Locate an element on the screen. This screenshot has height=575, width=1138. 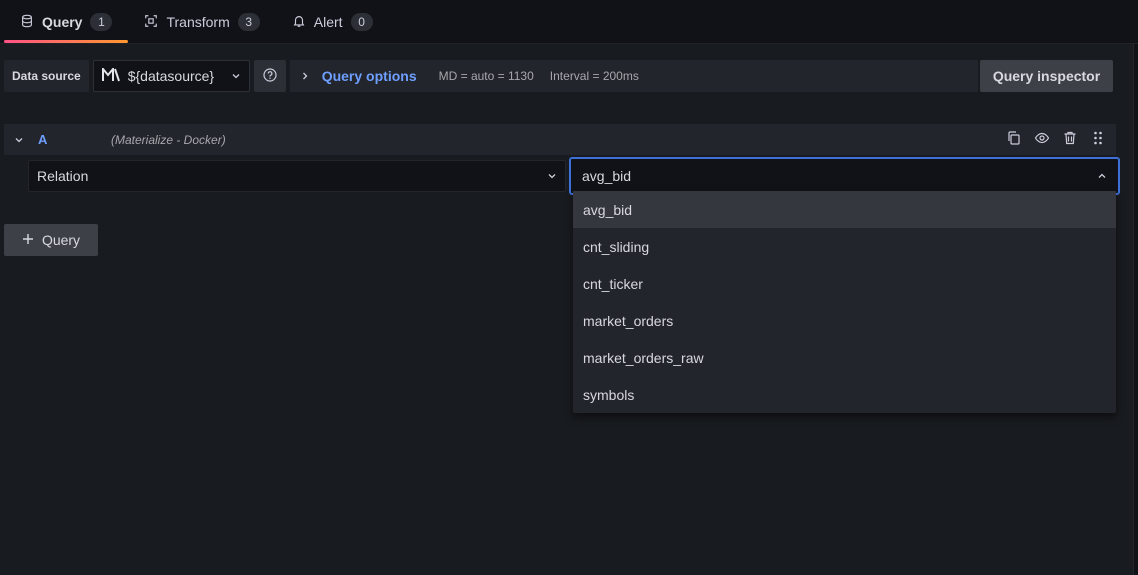
eye-icon is located at coordinates (1042, 139).